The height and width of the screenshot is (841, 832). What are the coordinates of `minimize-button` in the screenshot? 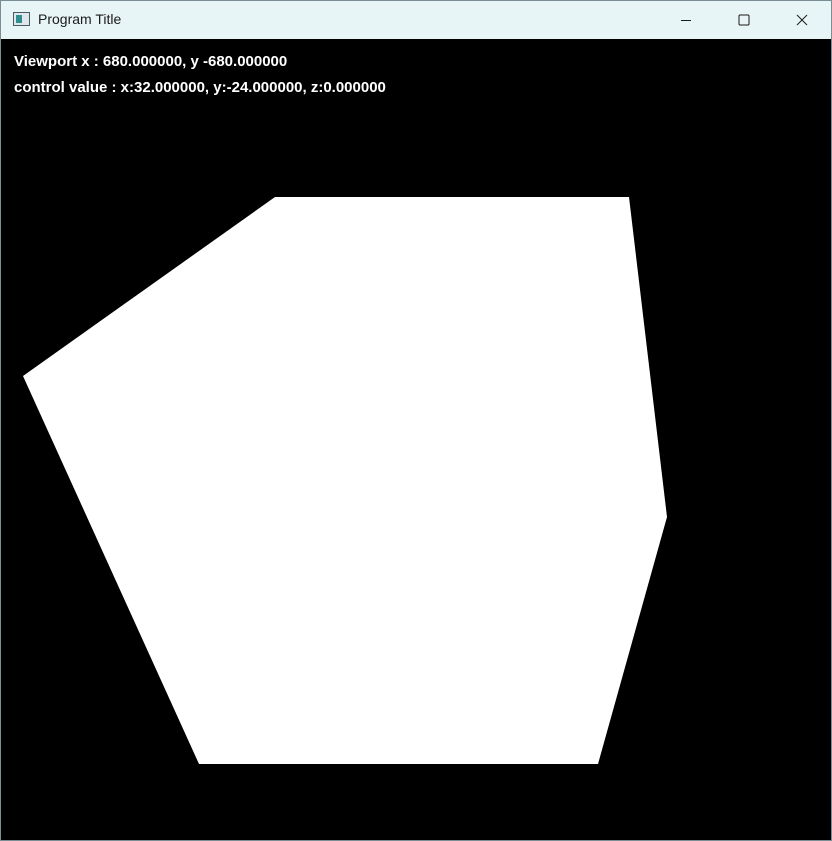 It's located at (686, 20).